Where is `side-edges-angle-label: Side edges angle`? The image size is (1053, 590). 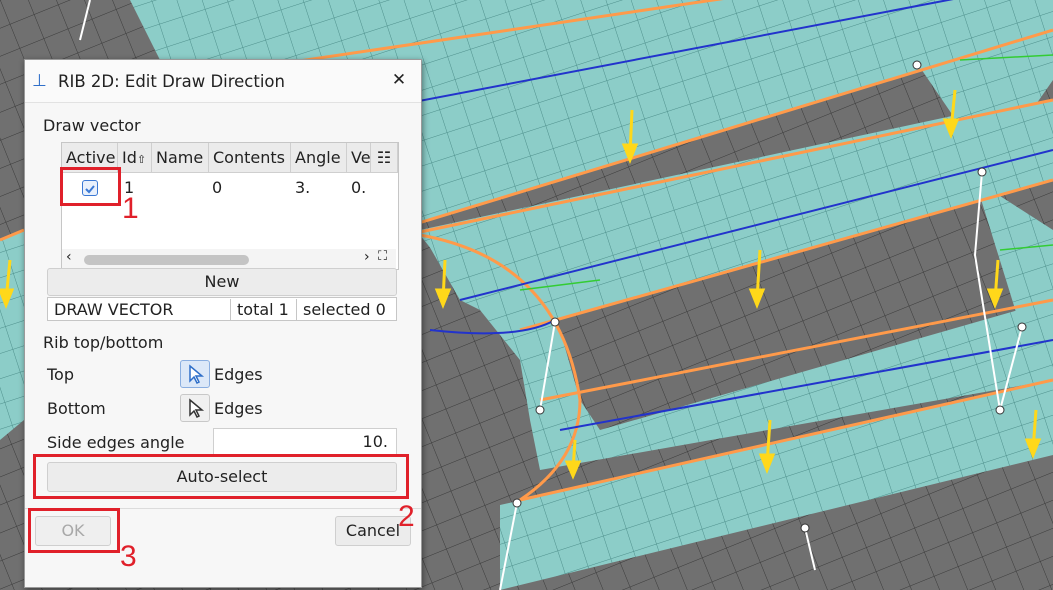 side-edges-angle-label: Side edges angle is located at coordinates (116, 442).